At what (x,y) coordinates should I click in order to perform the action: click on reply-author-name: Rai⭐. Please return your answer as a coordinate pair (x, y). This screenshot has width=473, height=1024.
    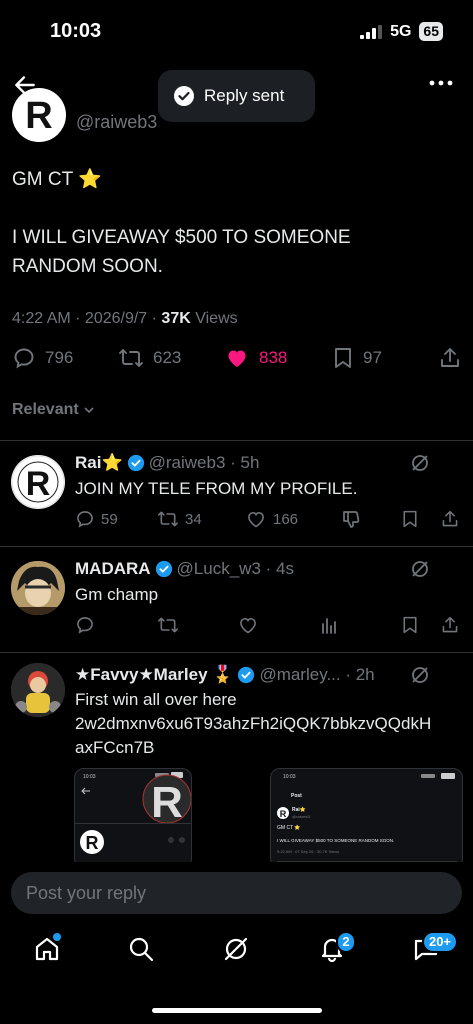
    Looking at the image, I should click on (99, 462).